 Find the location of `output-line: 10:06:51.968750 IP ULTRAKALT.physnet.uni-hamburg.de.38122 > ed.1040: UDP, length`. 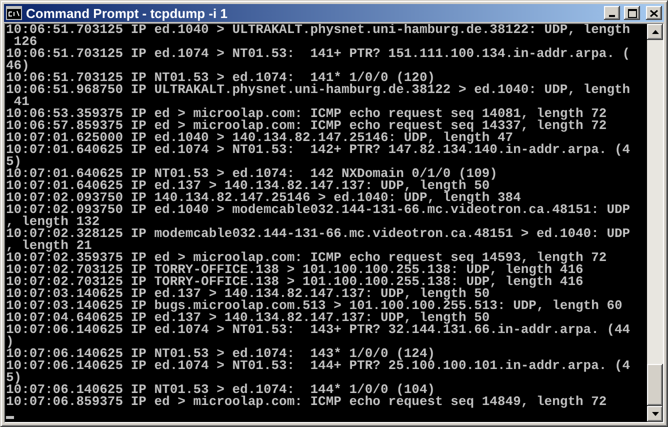

output-line: 10:06:51.968750 IP ULTRAKALT.physnet.uni-hamburg.de.38122 > ed.1040: UDP, length is located at coordinates (319, 90).